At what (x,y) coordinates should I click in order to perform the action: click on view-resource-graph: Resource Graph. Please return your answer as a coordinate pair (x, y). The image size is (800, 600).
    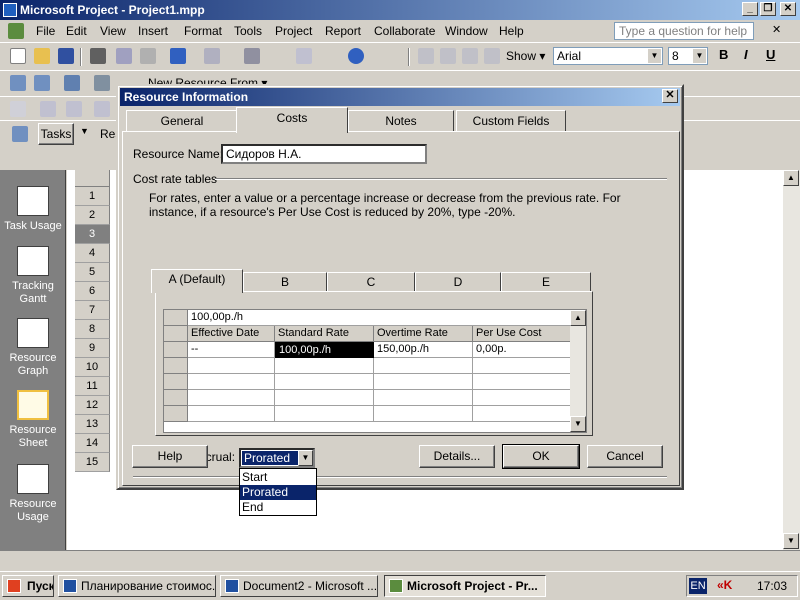
    Looking at the image, I should click on (33, 348).